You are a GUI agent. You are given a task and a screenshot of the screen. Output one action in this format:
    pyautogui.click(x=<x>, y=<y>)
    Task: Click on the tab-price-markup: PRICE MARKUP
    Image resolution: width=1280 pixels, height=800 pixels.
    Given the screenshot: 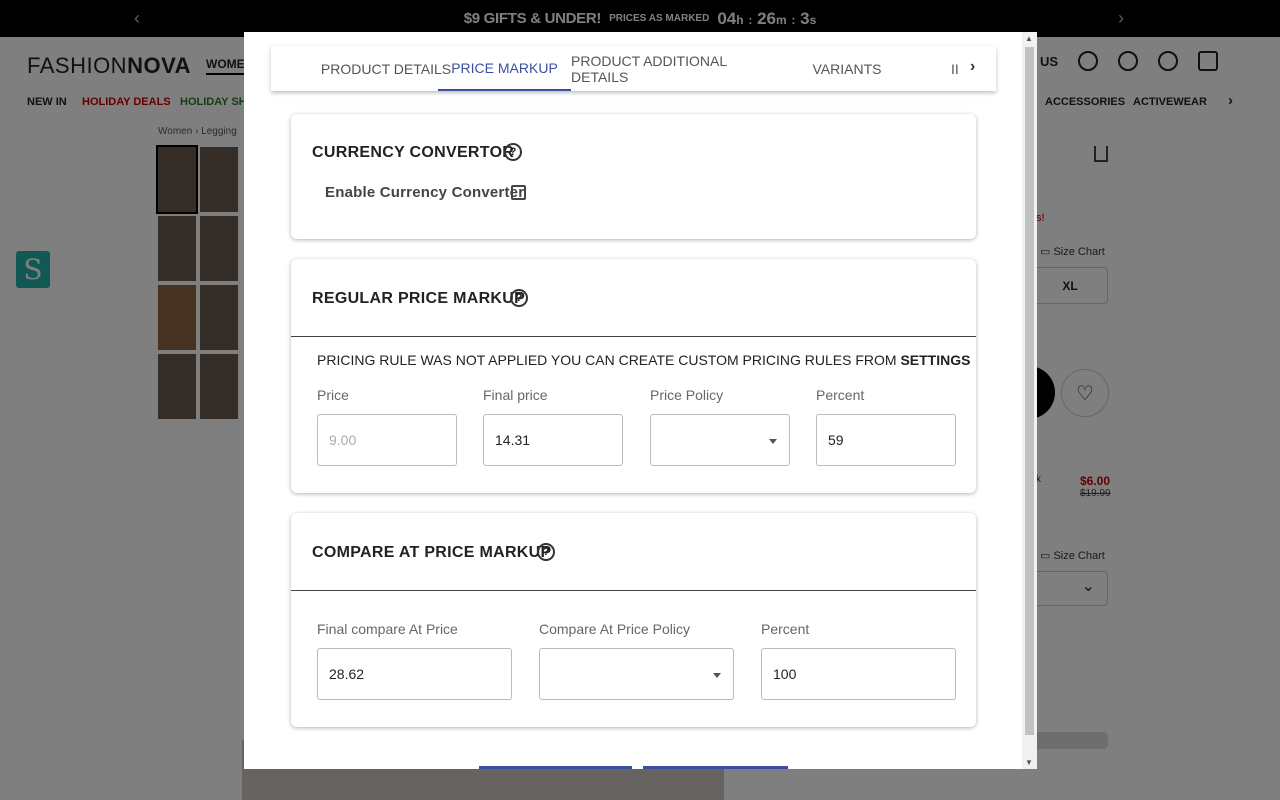 What is the action you would take?
    pyautogui.click(x=504, y=68)
    